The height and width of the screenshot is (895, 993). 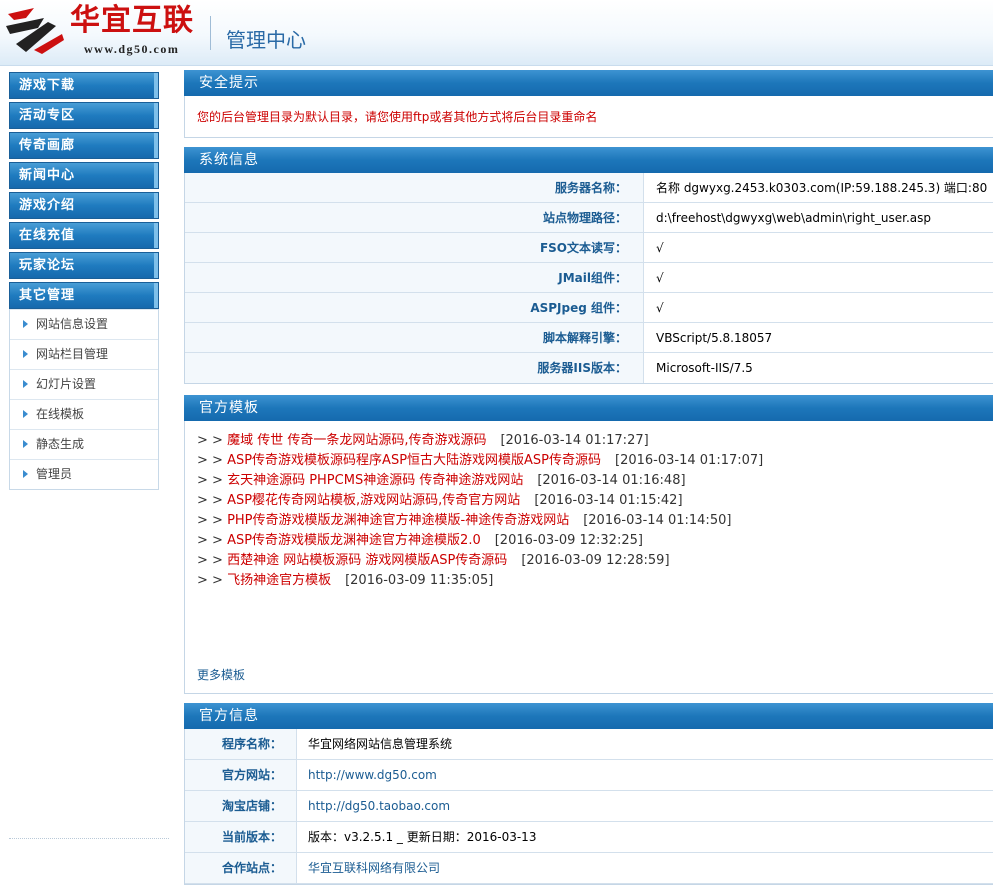 What do you see at coordinates (84, 295) in the screenshot?
I see `sidebar-item-other: 其它管理` at bounding box center [84, 295].